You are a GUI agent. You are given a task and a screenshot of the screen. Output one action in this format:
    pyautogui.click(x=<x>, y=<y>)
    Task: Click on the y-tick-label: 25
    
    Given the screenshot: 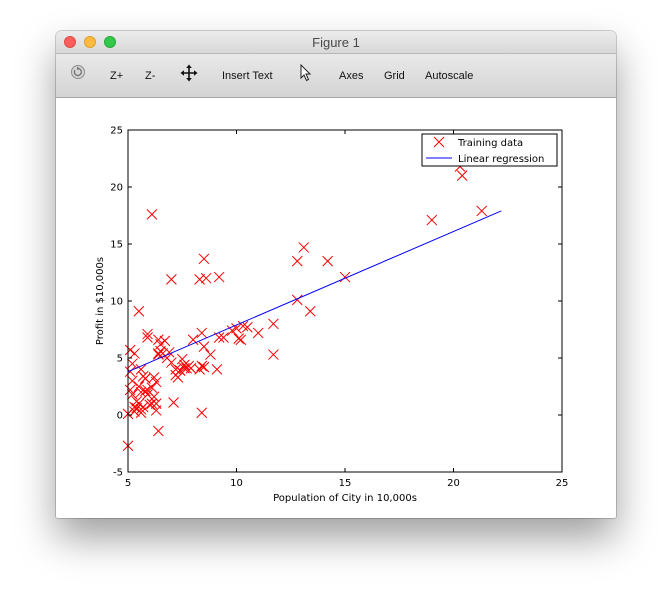 What is the action you would take?
    pyautogui.click(x=116, y=131)
    